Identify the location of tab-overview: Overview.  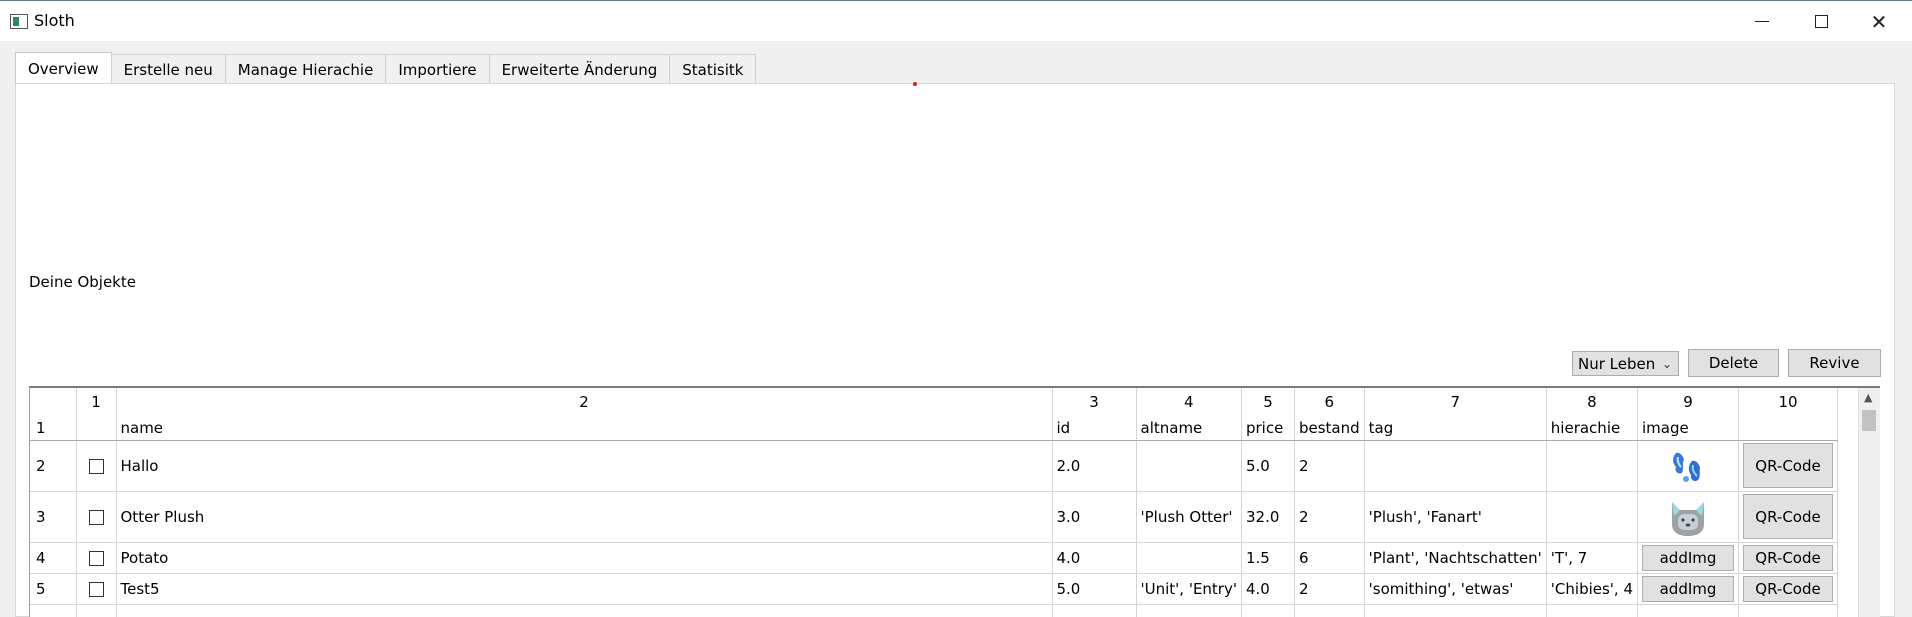
(63, 68).